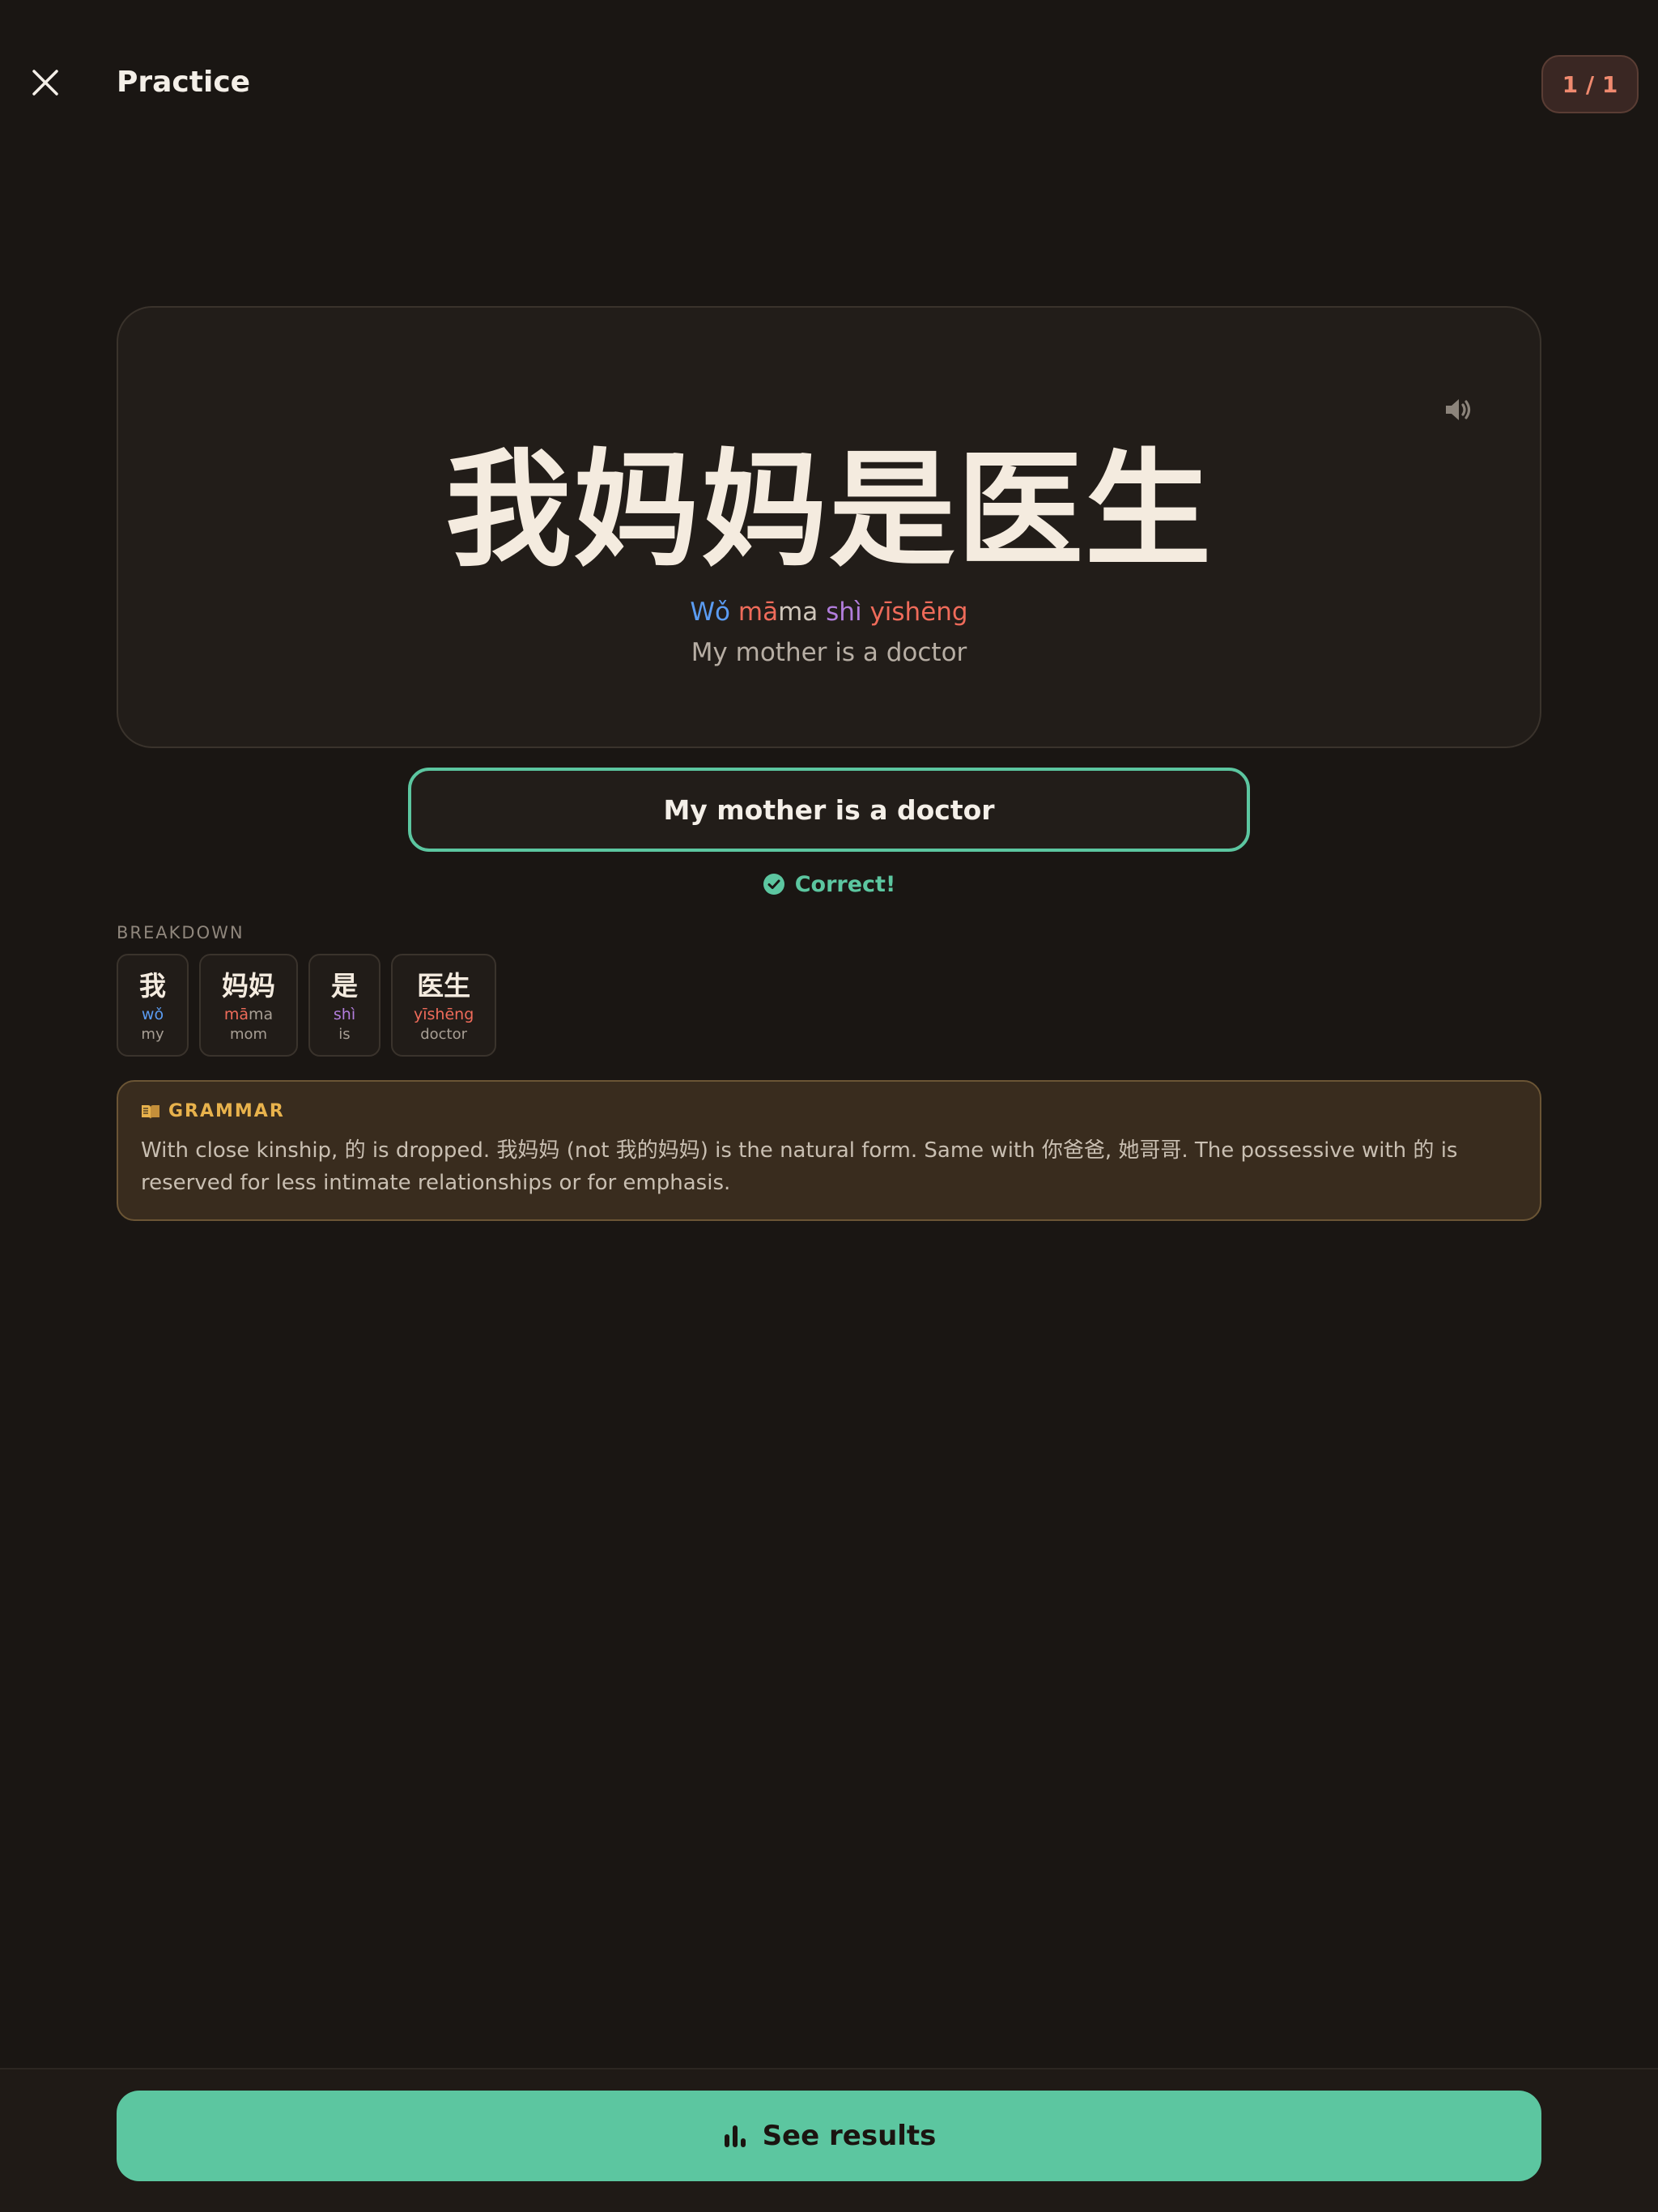 The height and width of the screenshot is (2212, 1658). I want to click on chip-gloss: is, so click(344, 1035).